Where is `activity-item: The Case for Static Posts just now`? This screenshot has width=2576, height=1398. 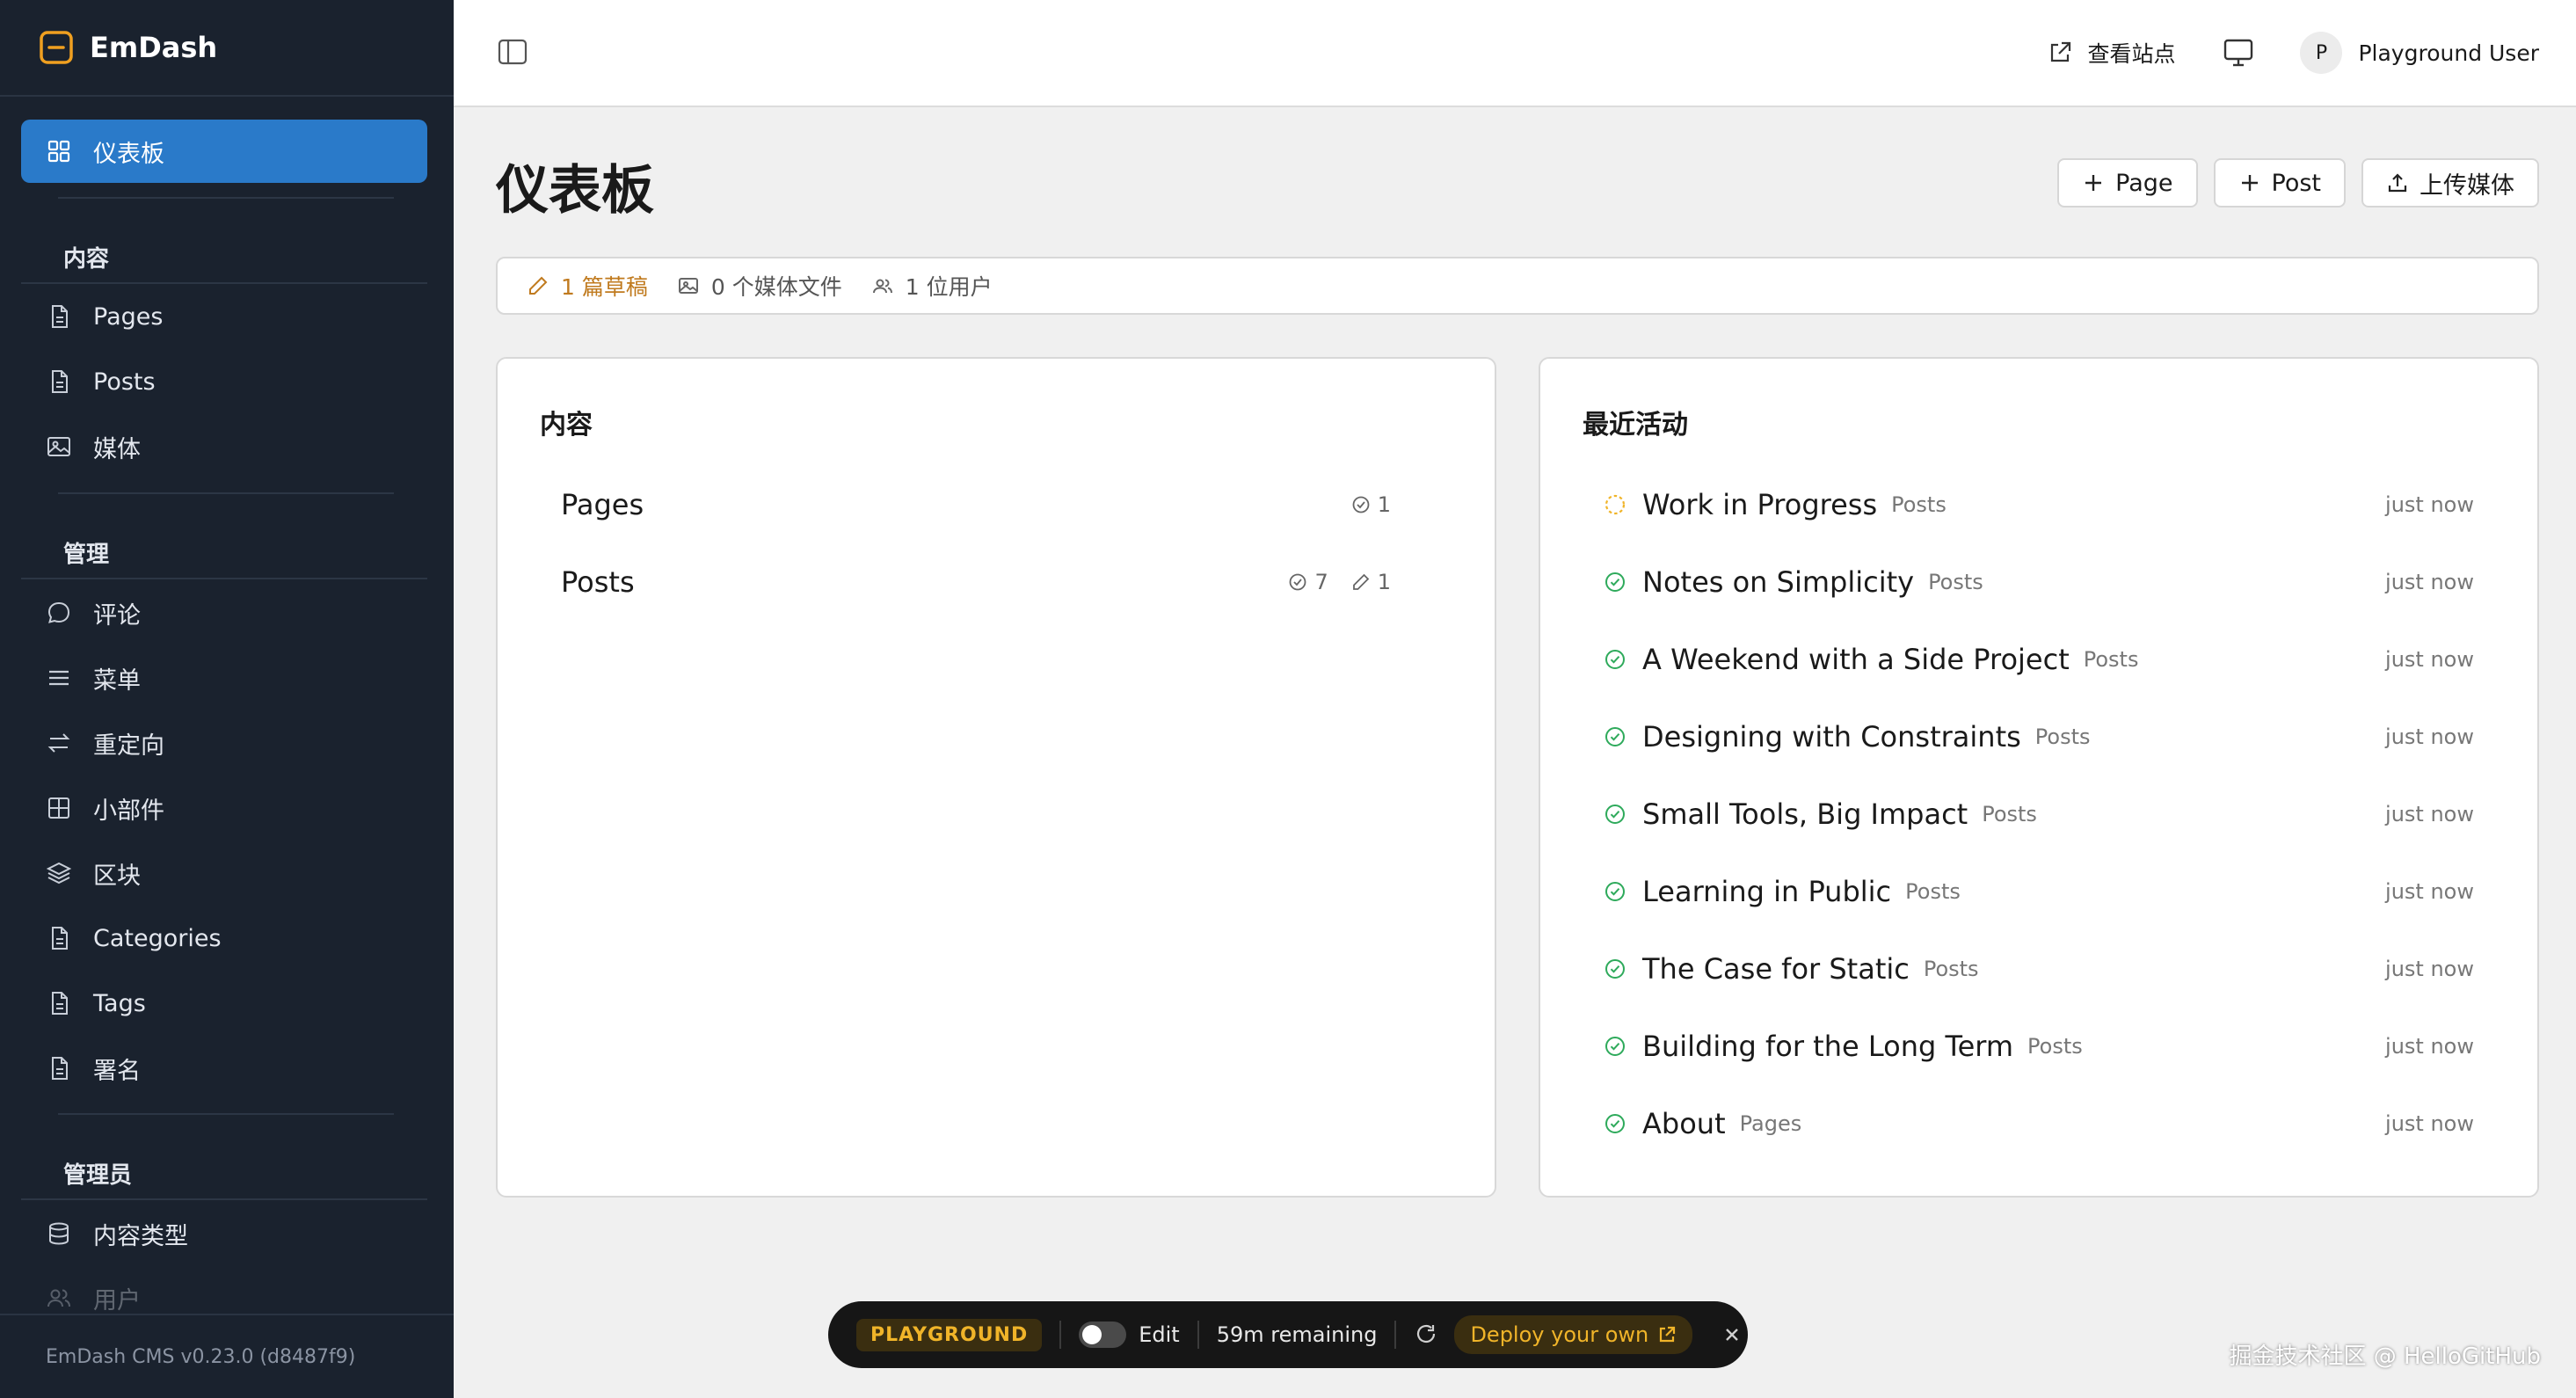
activity-item: The Case for Static Posts just now is located at coordinates (2039, 969).